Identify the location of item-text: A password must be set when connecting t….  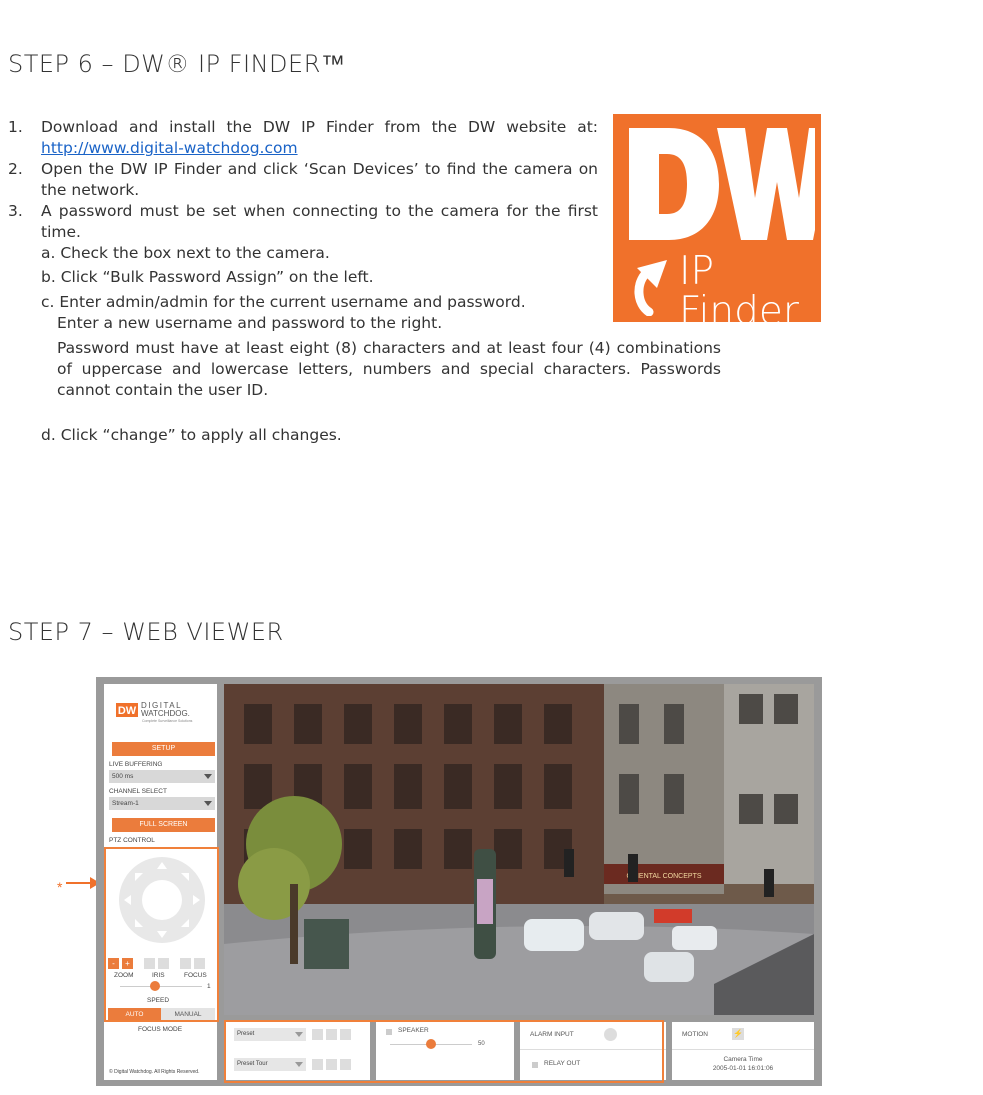
(319, 221).